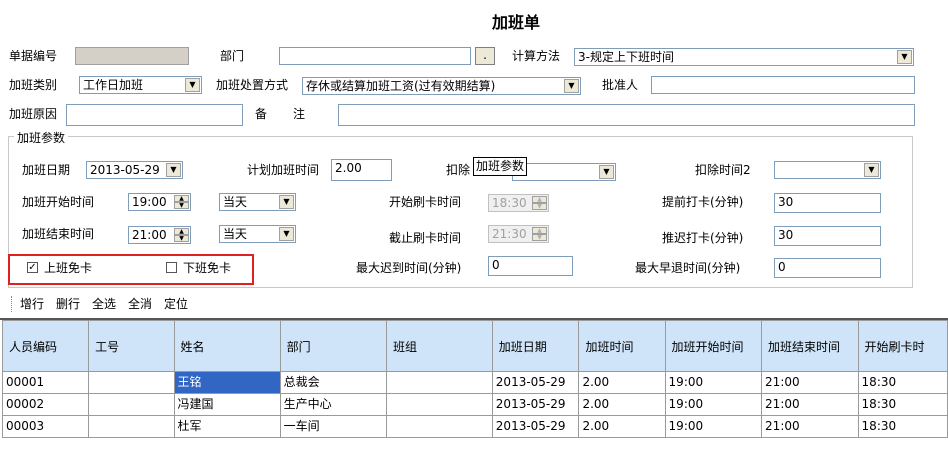 The image size is (948, 451). I want to click on table-cell: 一车间, so click(333, 426).